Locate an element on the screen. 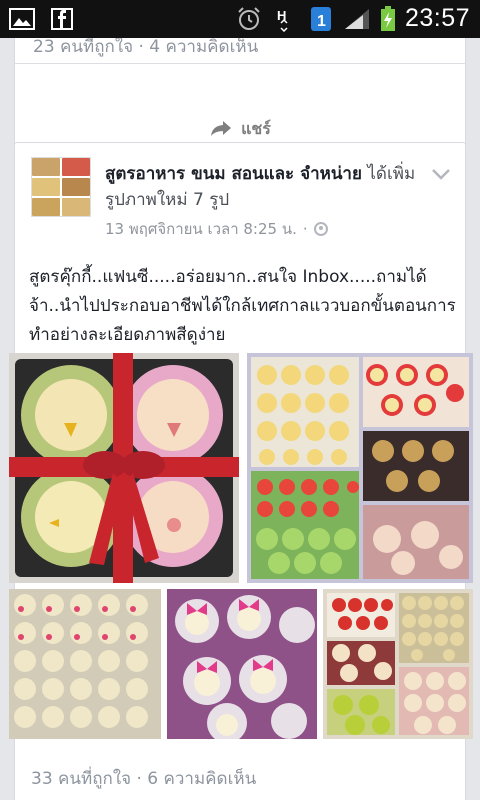  share-label: แชร์ is located at coordinates (256, 128).